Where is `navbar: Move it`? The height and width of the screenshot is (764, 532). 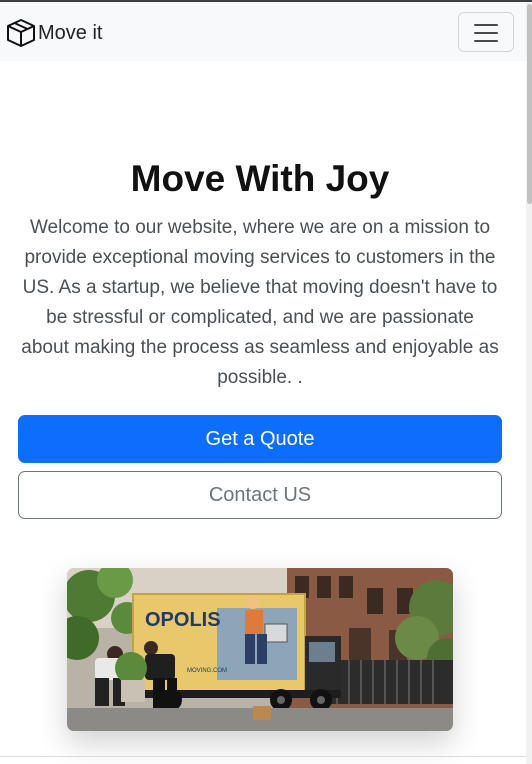
navbar: Move it is located at coordinates (263, 31).